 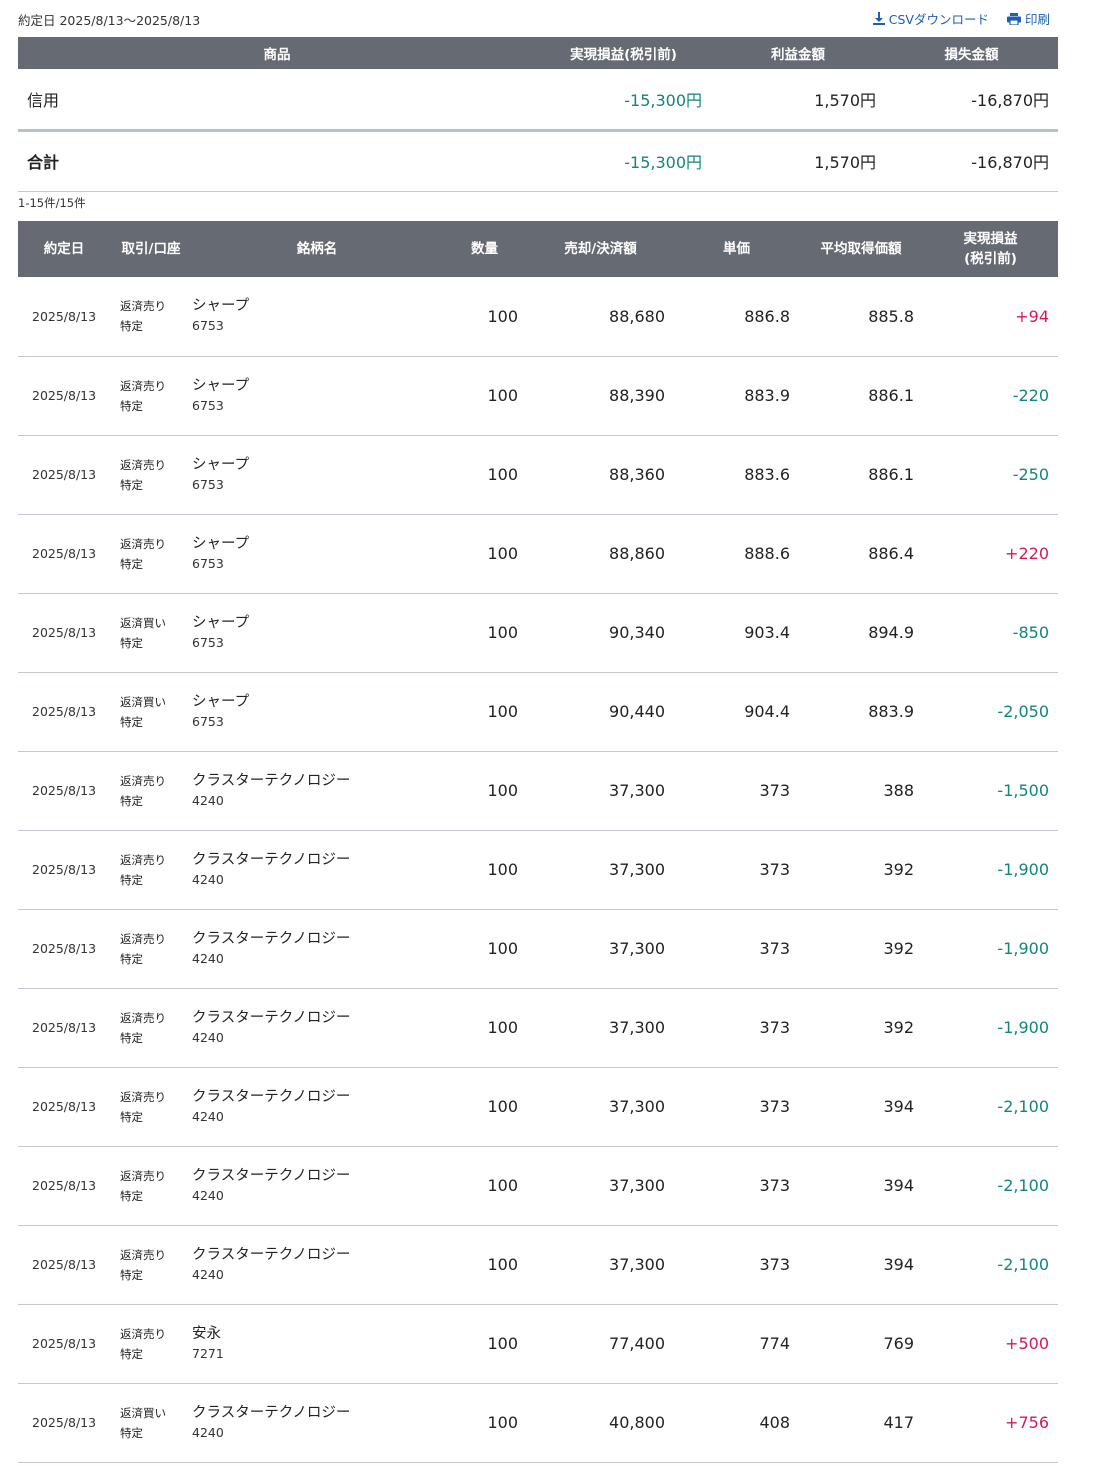 I want to click on unit-price: 408, so click(x=736, y=1423).